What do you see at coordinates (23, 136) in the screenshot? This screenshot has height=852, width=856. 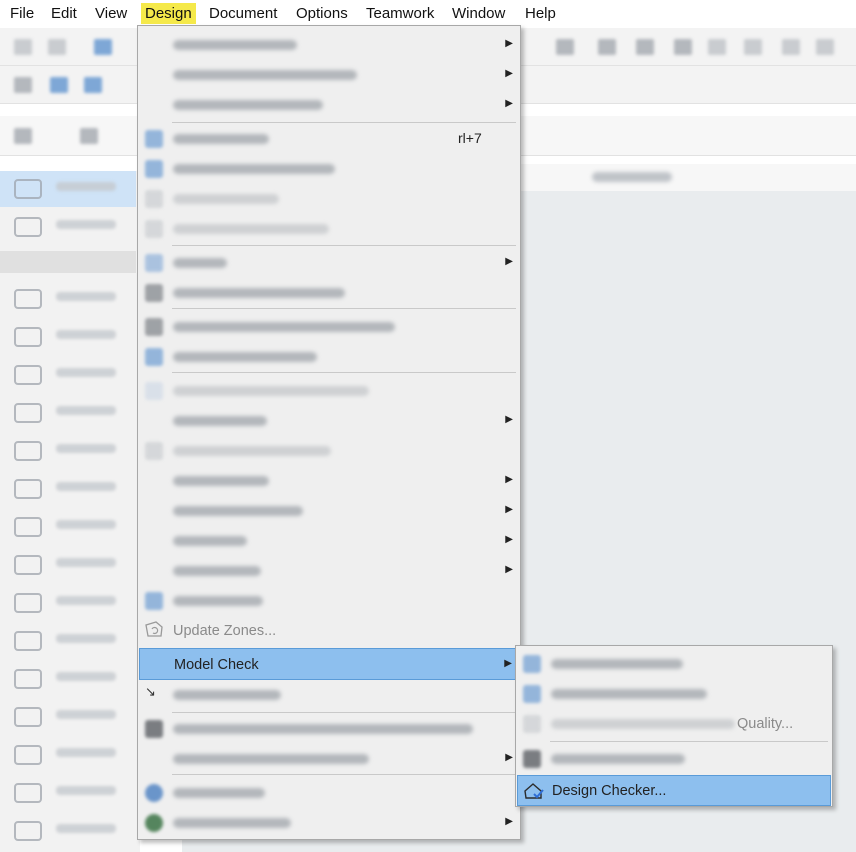 I see `info-icon-a` at bounding box center [23, 136].